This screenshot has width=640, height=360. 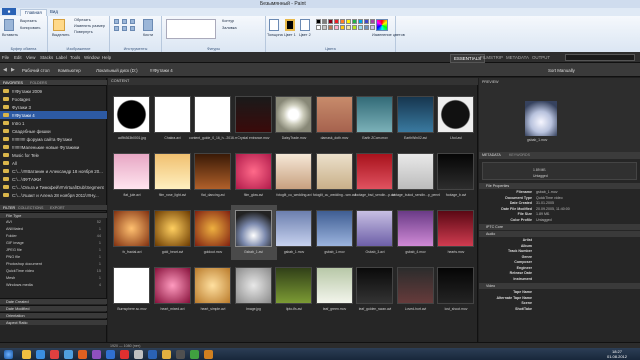 I want to click on folder-item: C:\...\ФУТАЖИ, so click(x=53, y=179).